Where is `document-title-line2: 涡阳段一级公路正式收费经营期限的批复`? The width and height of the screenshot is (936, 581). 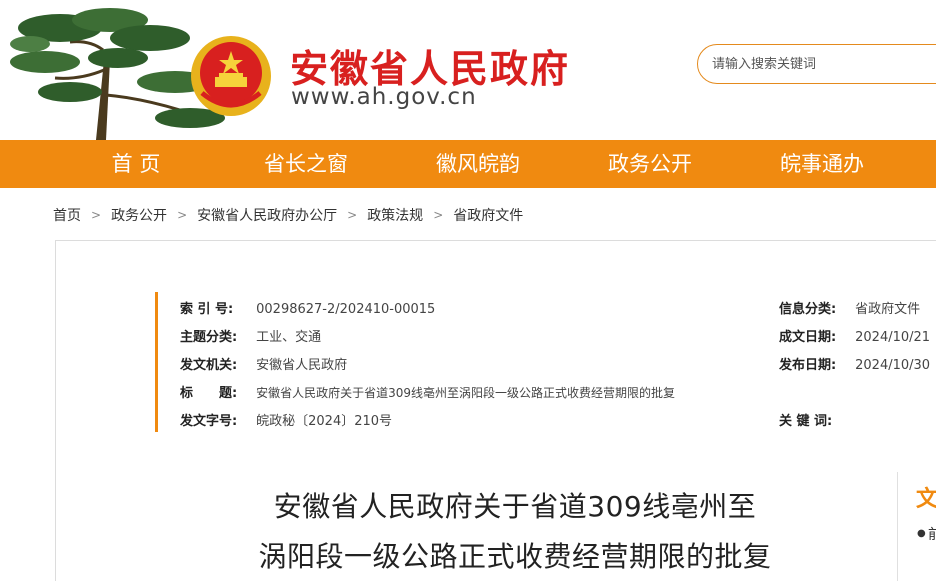 document-title-line2: 涡阳段一级公路正式收费经营期限的批复 is located at coordinates (515, 556).